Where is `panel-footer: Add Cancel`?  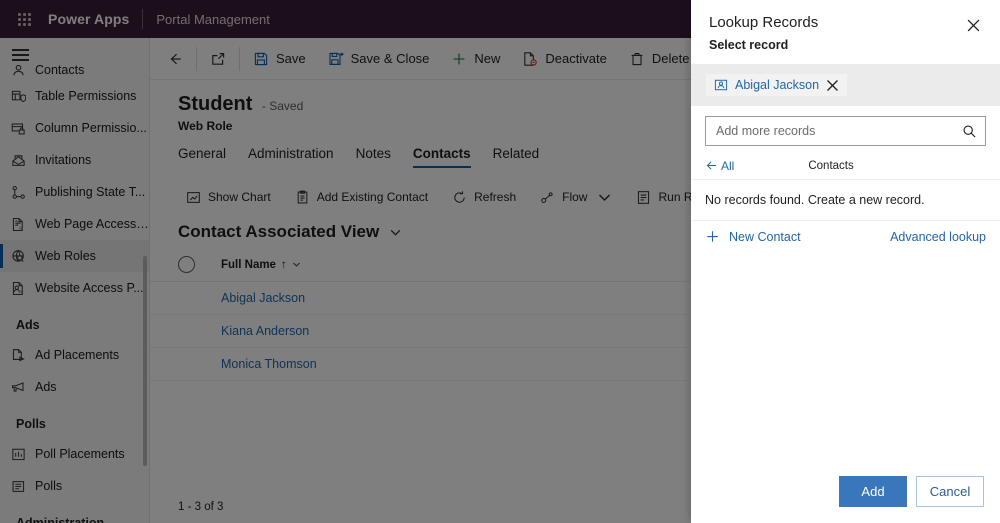 panel-footer: Add Cancel is located at coordinates (845, 499).